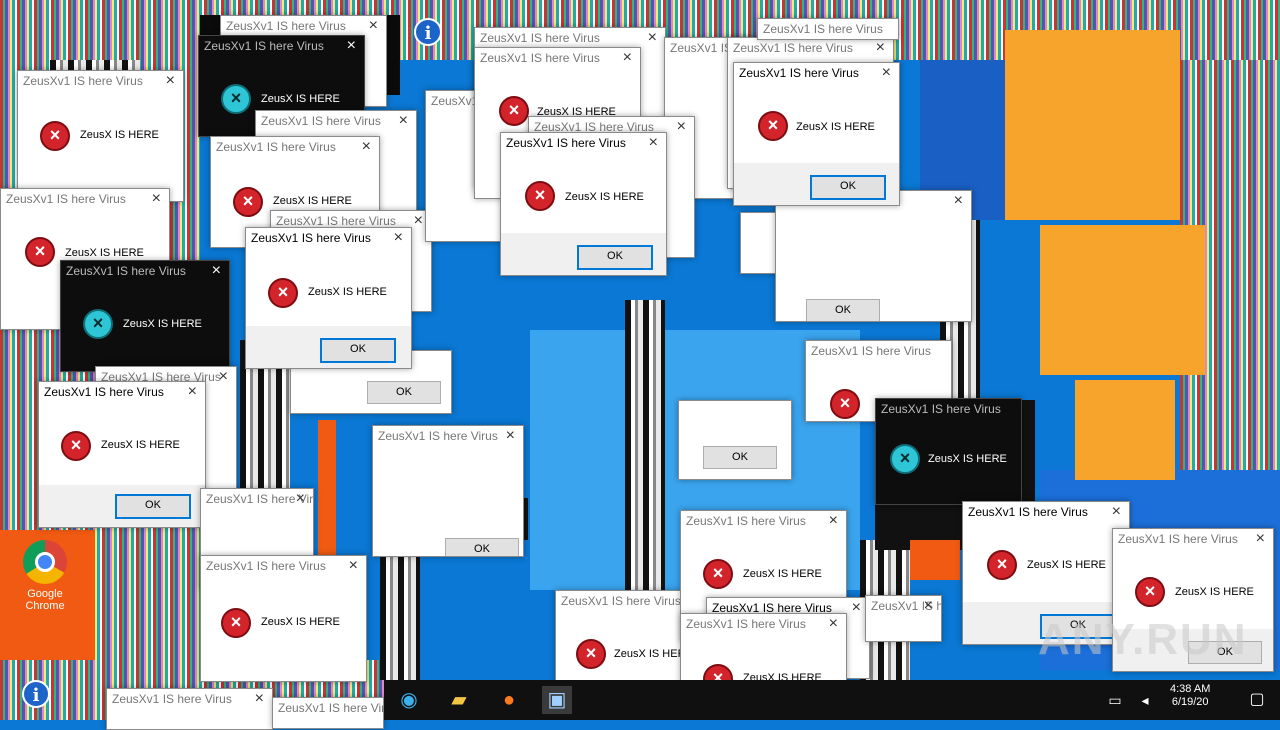 This screenshot has width=1280, height=730. I want to click on active-window-icon: ▣, so click(557, 700).